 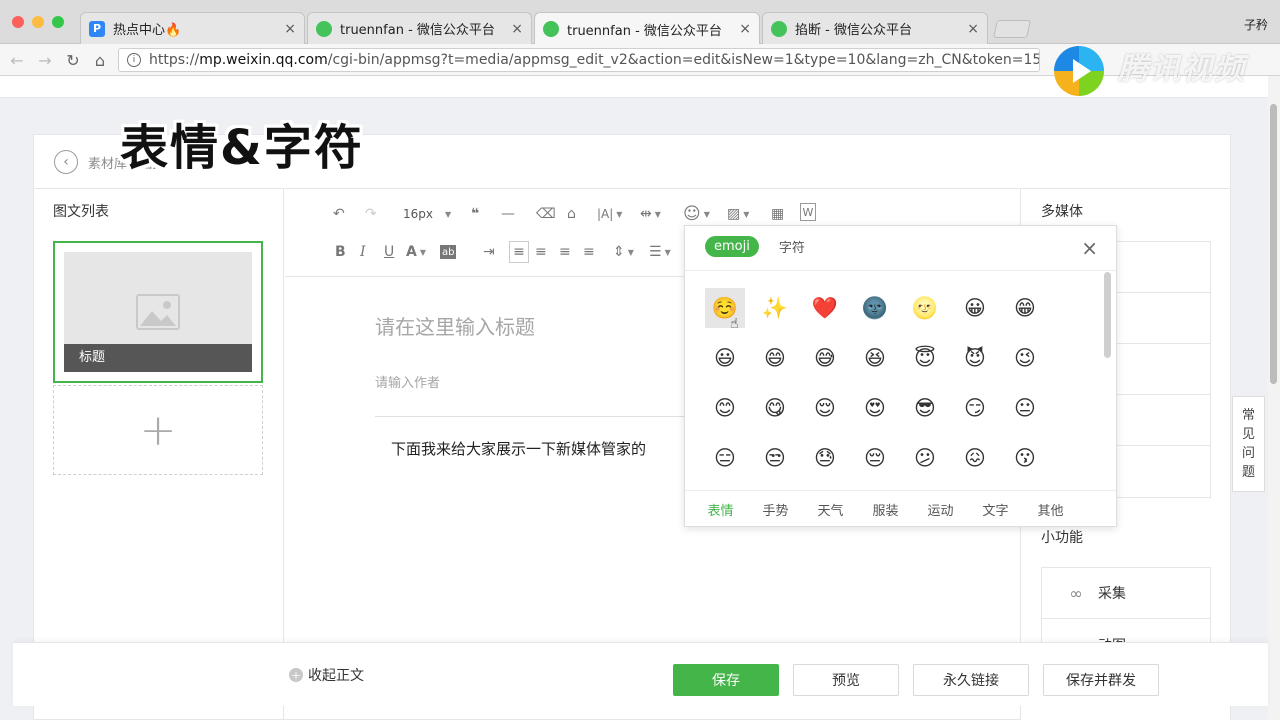 What do you see at coordinates (1025, 308) in the screenshot?
I see `emoji-cell: 😁` at bounding box center [1025, 308].